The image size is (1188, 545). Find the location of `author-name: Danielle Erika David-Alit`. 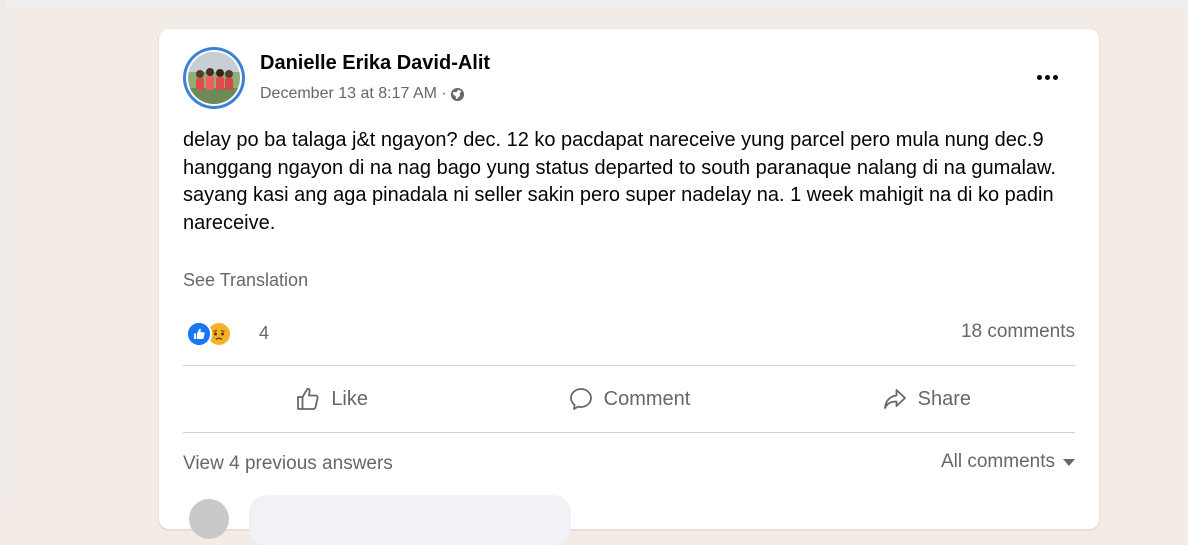

author-name: Danielle Erika David-Alit is located at coordinates (375, 63).